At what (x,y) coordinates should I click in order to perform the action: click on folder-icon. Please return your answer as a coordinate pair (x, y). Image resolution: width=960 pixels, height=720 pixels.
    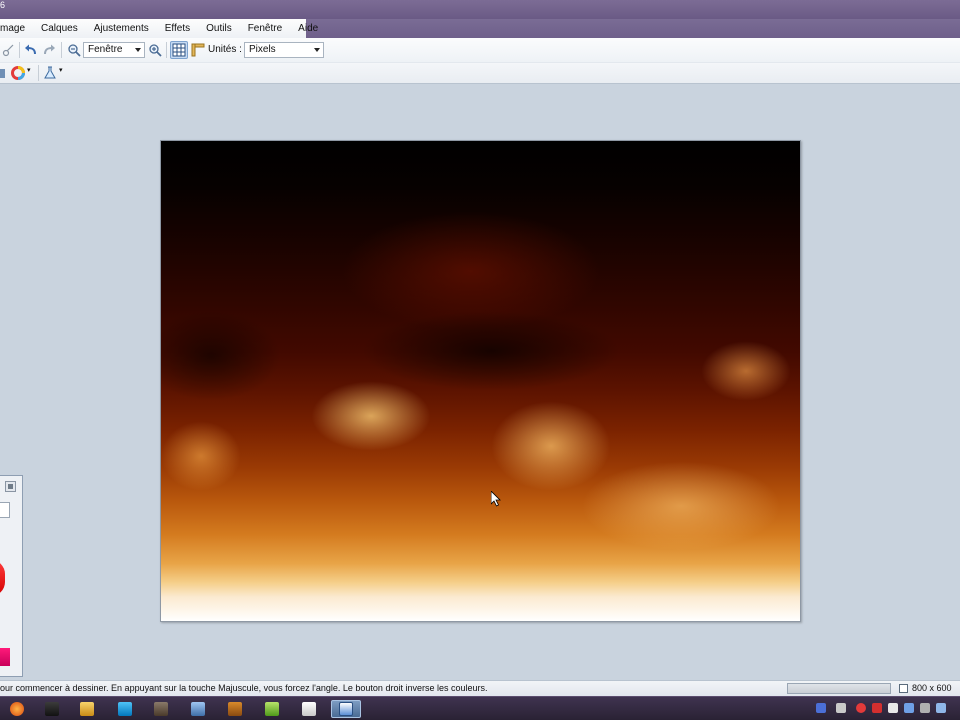
    Looking at the image, I should click on (87, 709).